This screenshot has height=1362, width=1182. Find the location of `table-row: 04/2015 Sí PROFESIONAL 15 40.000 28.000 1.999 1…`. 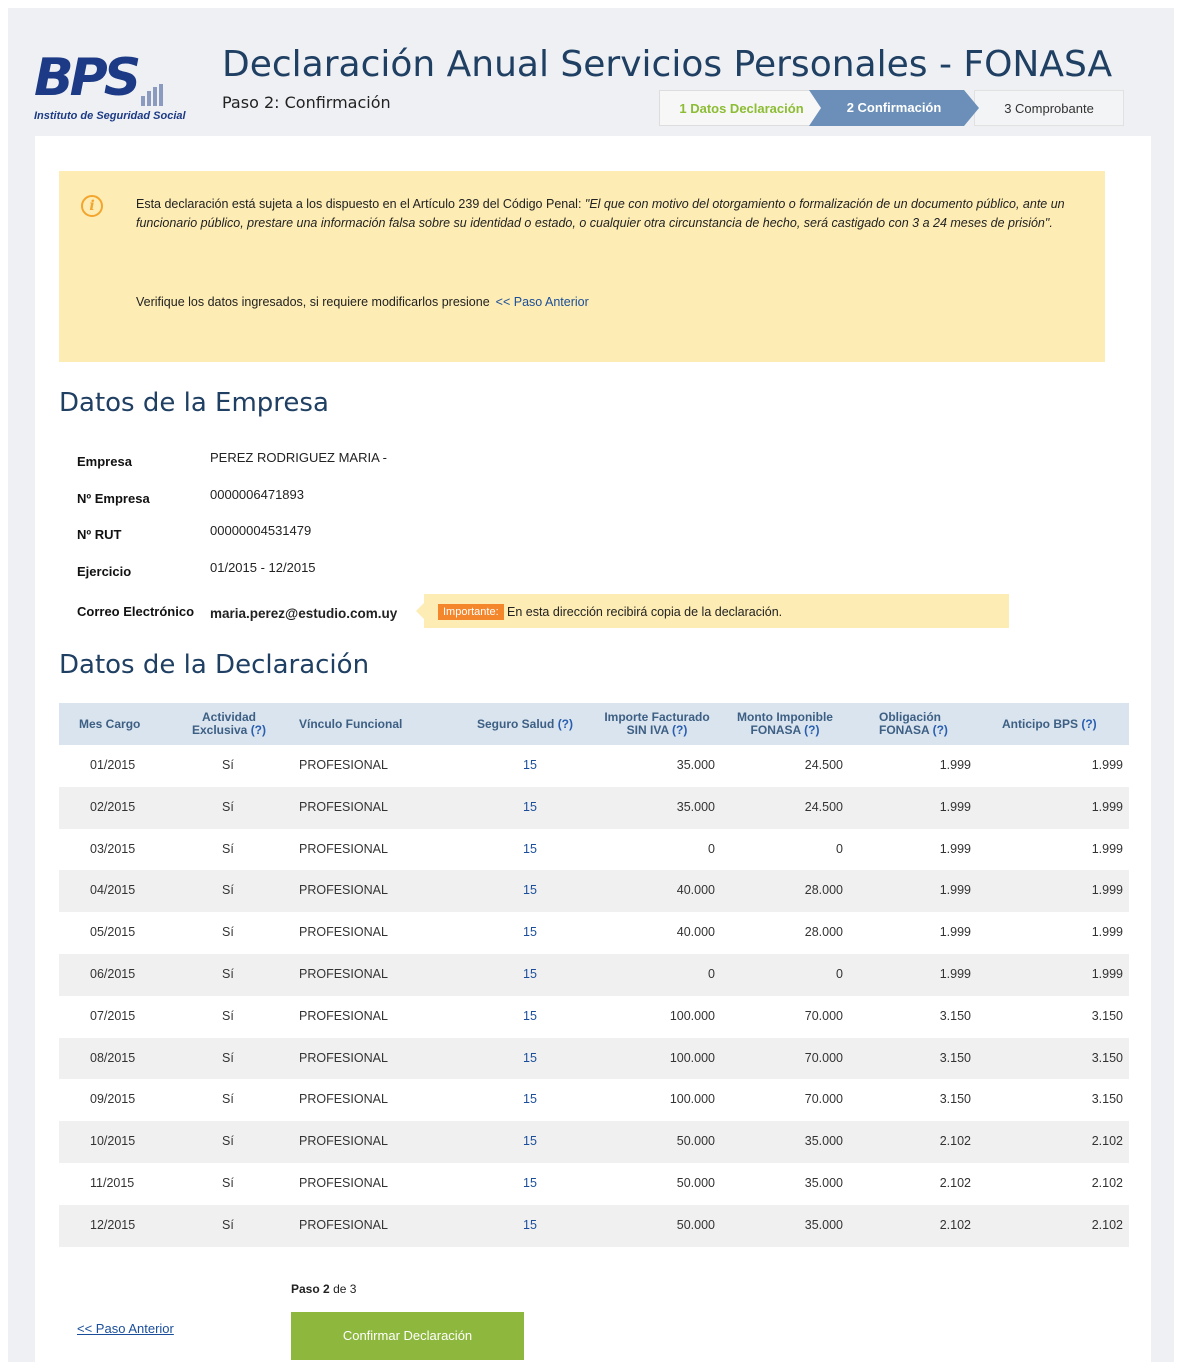

table-row: 04/2015 Sí PROFESIONAL 15 40.000 28.000 1.999 1… is located at coordinates (594, 891).